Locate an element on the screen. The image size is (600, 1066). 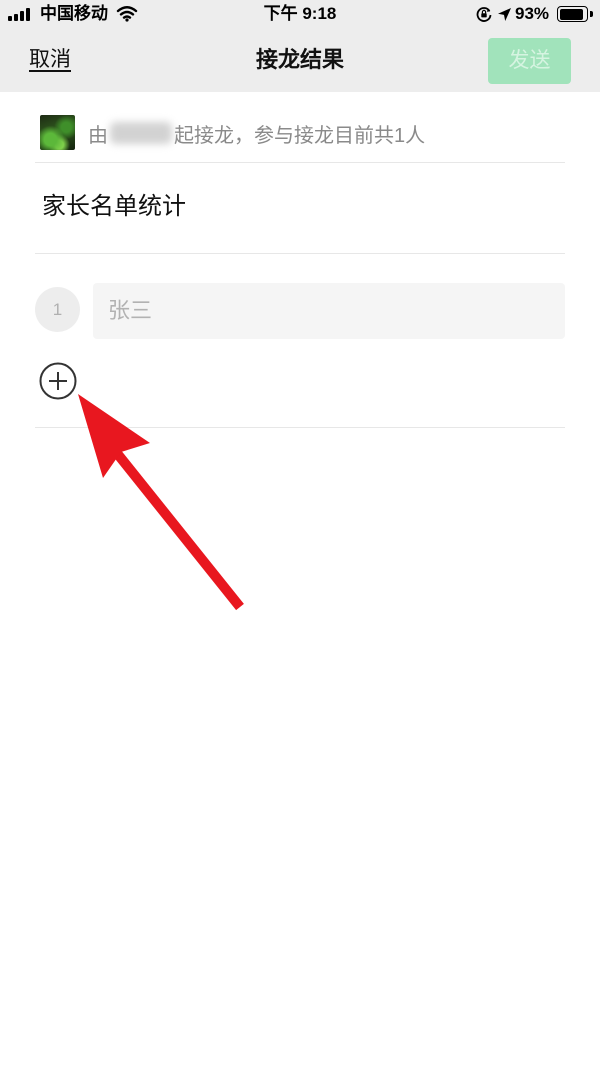
battery-icon is located at coordinates (572, 14).